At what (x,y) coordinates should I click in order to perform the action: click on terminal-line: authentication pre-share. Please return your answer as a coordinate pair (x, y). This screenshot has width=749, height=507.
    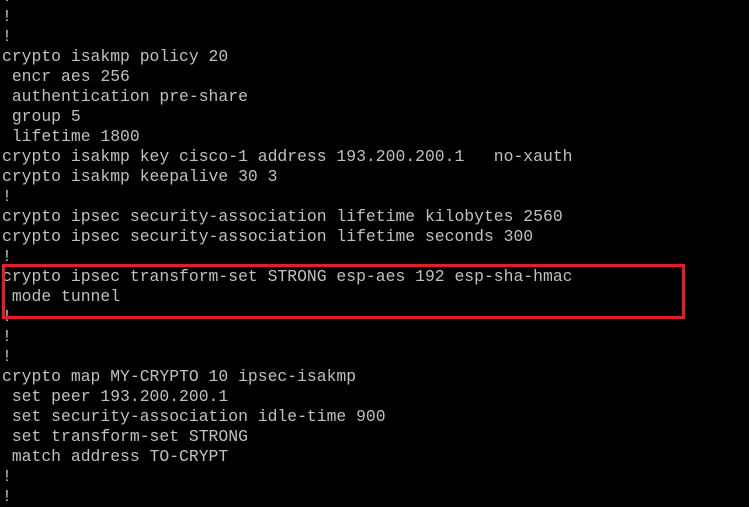
    Looking at the image, I should click on (125, 96).